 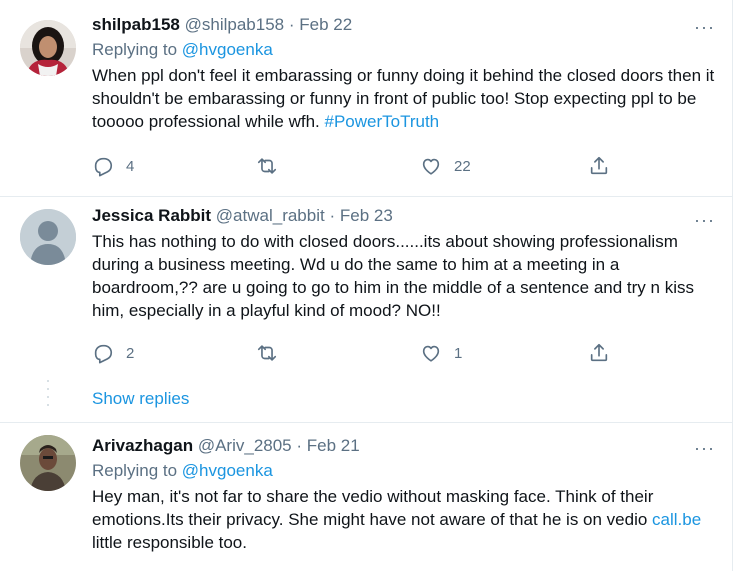 I want to click on reply-button: 4, so click(x=113, y=166).